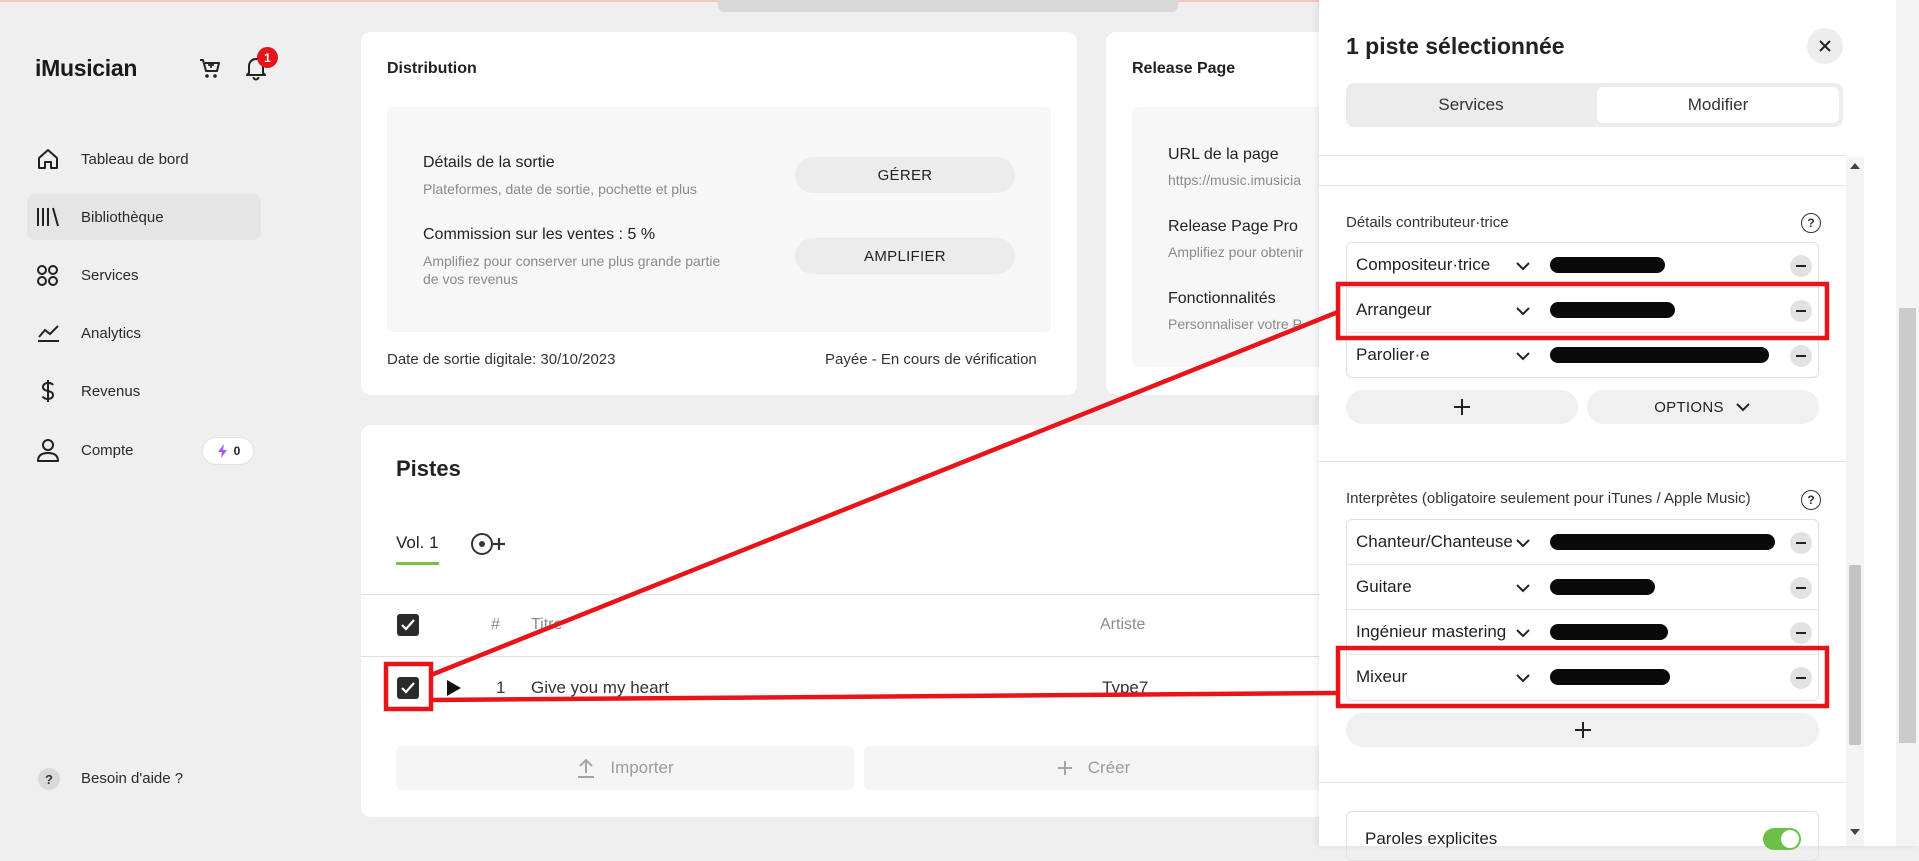 The image size is (1919, 861). What do you see at coordinates (417, 543) in the screenshot?
I see `tab-volume-1: Vol. 1` at bounding box center [417, 543].